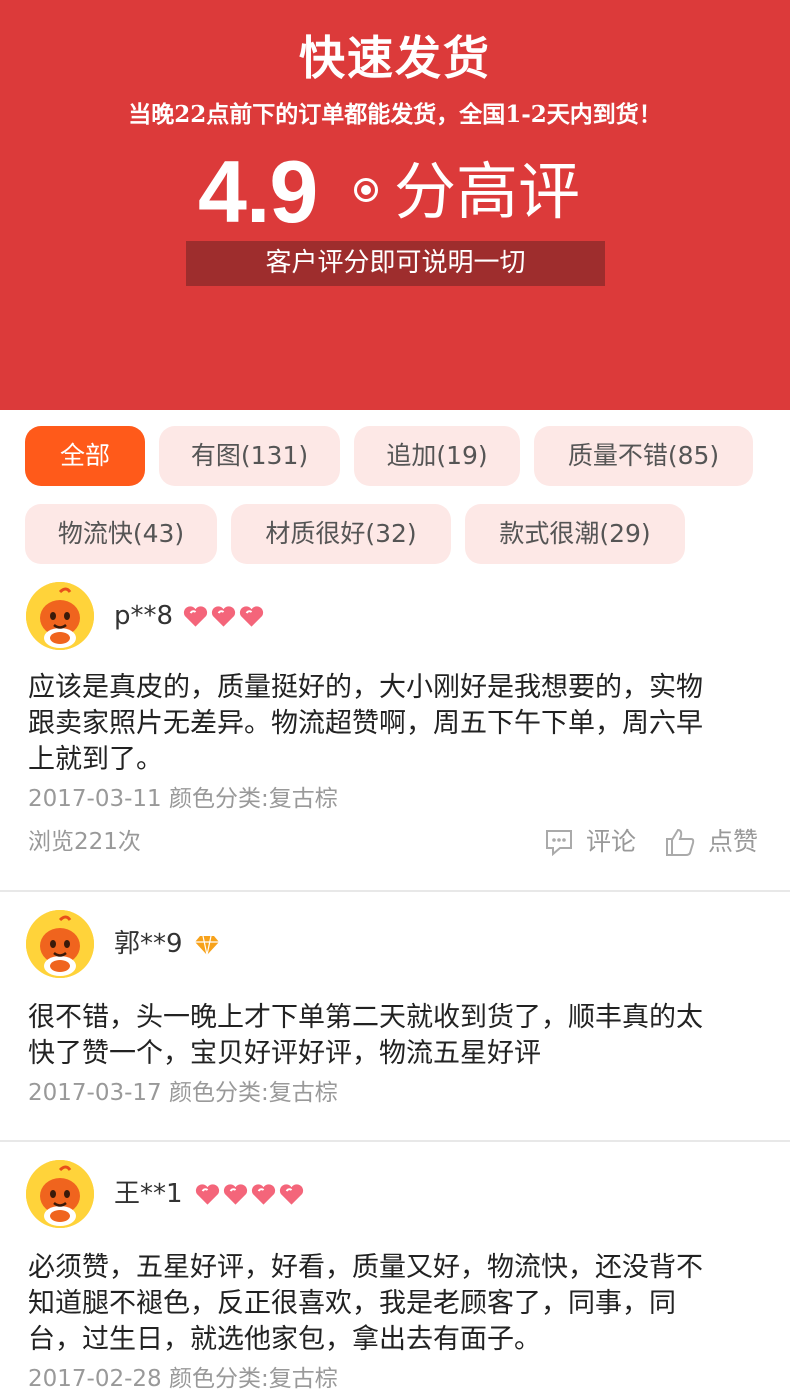  What do you see at coordinates (258, 191) in the screenshot?
I see `rating-value: 4.9` at bounding box center [258, 191].